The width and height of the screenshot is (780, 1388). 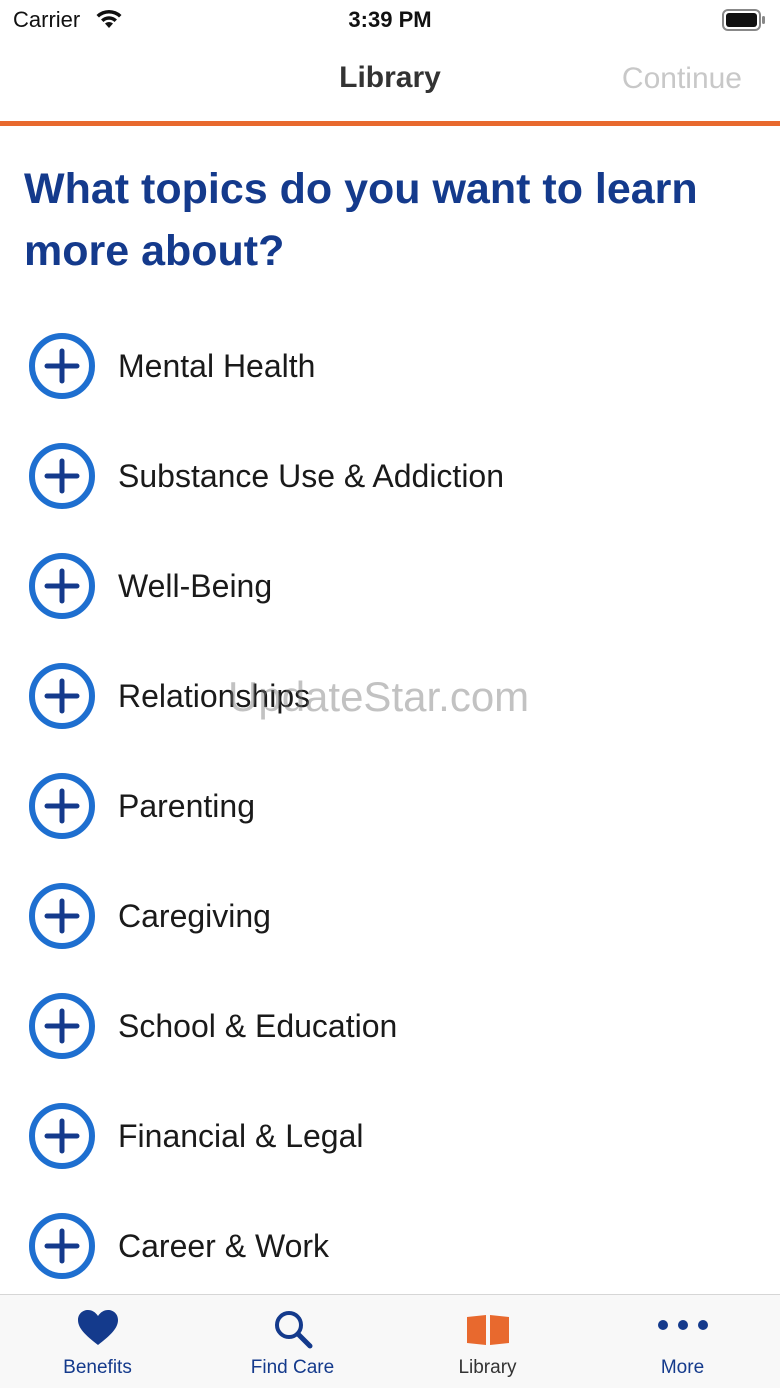 I want to click on status-bar: Carrier 3:39 PM, so click(x=390, y=20).